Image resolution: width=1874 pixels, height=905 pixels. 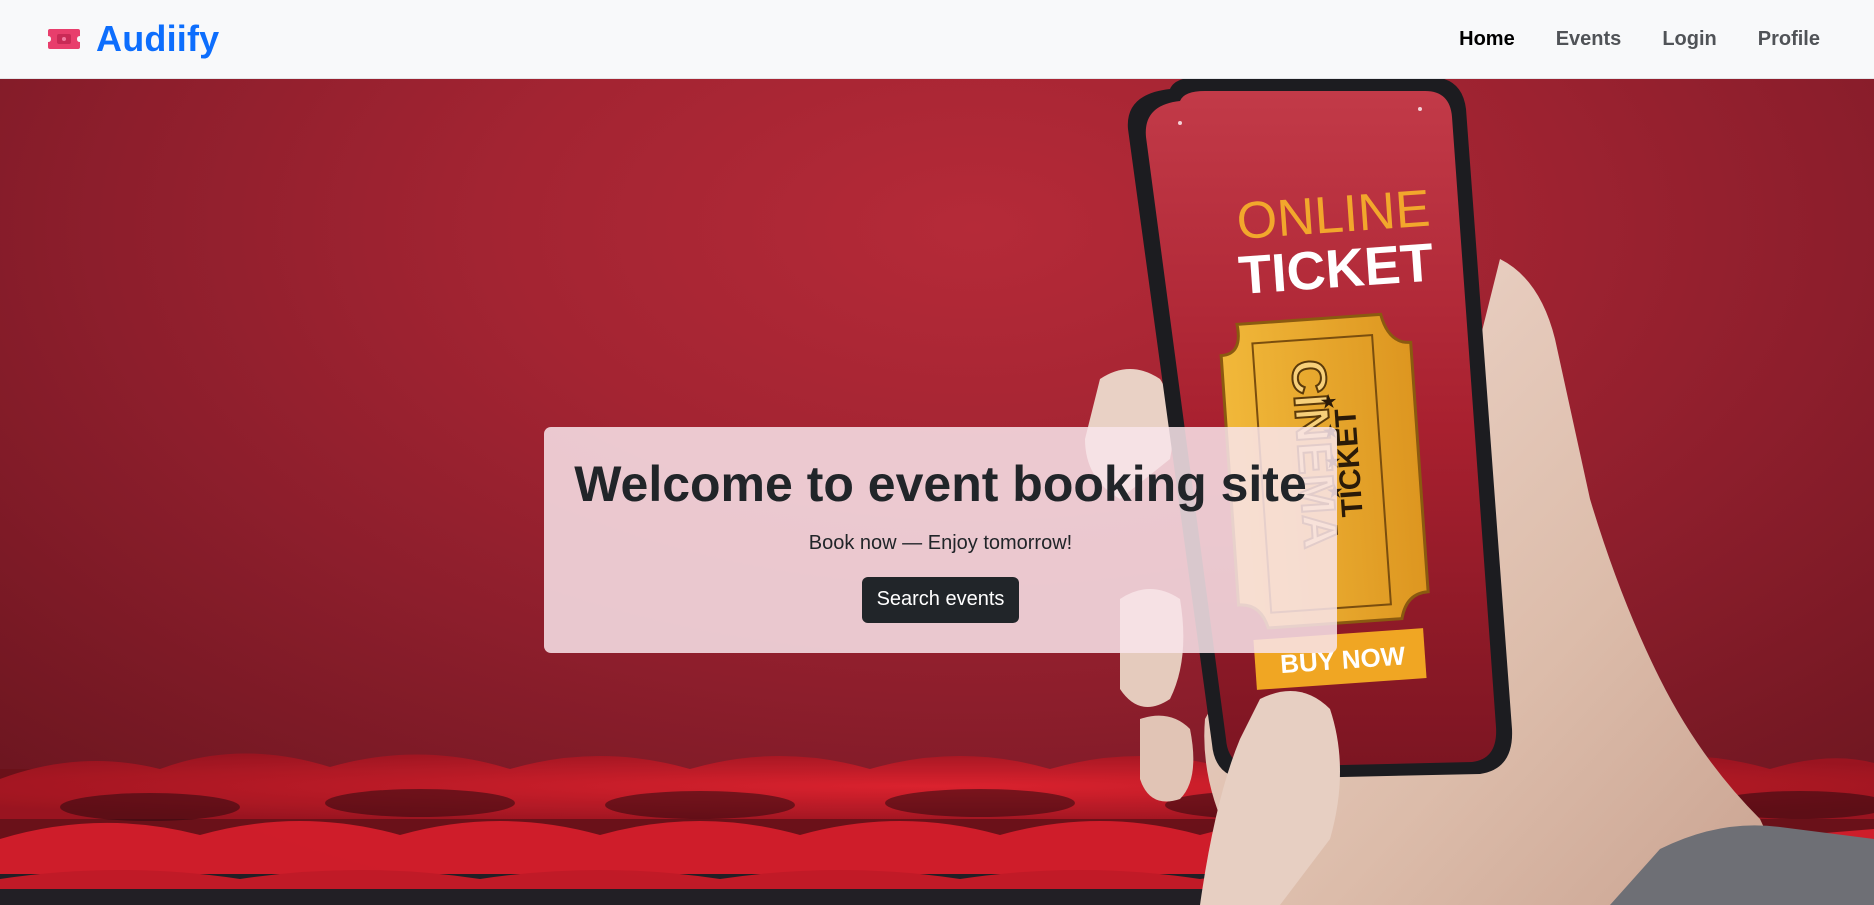 I want to click on brand-name: Audiify, so click(x=158, y=38).